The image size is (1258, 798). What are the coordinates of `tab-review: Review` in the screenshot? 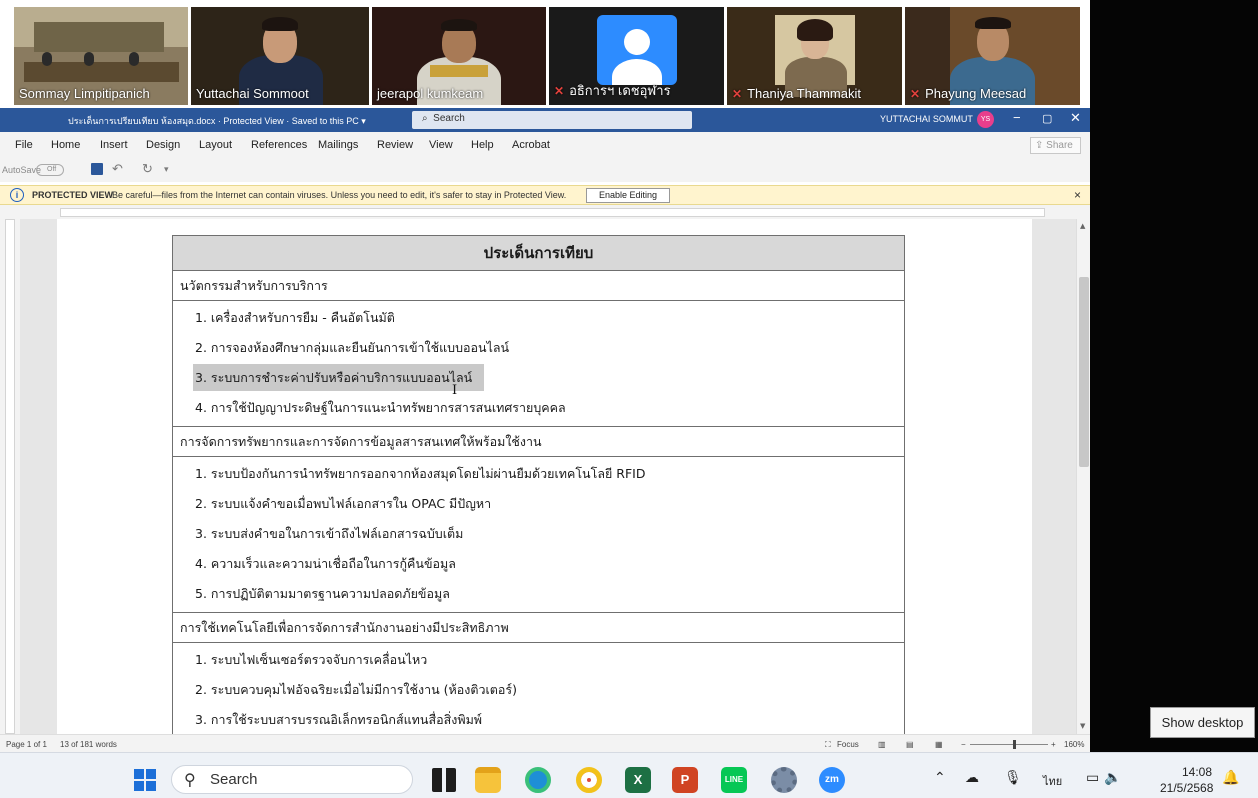 It's located at (395, 145).